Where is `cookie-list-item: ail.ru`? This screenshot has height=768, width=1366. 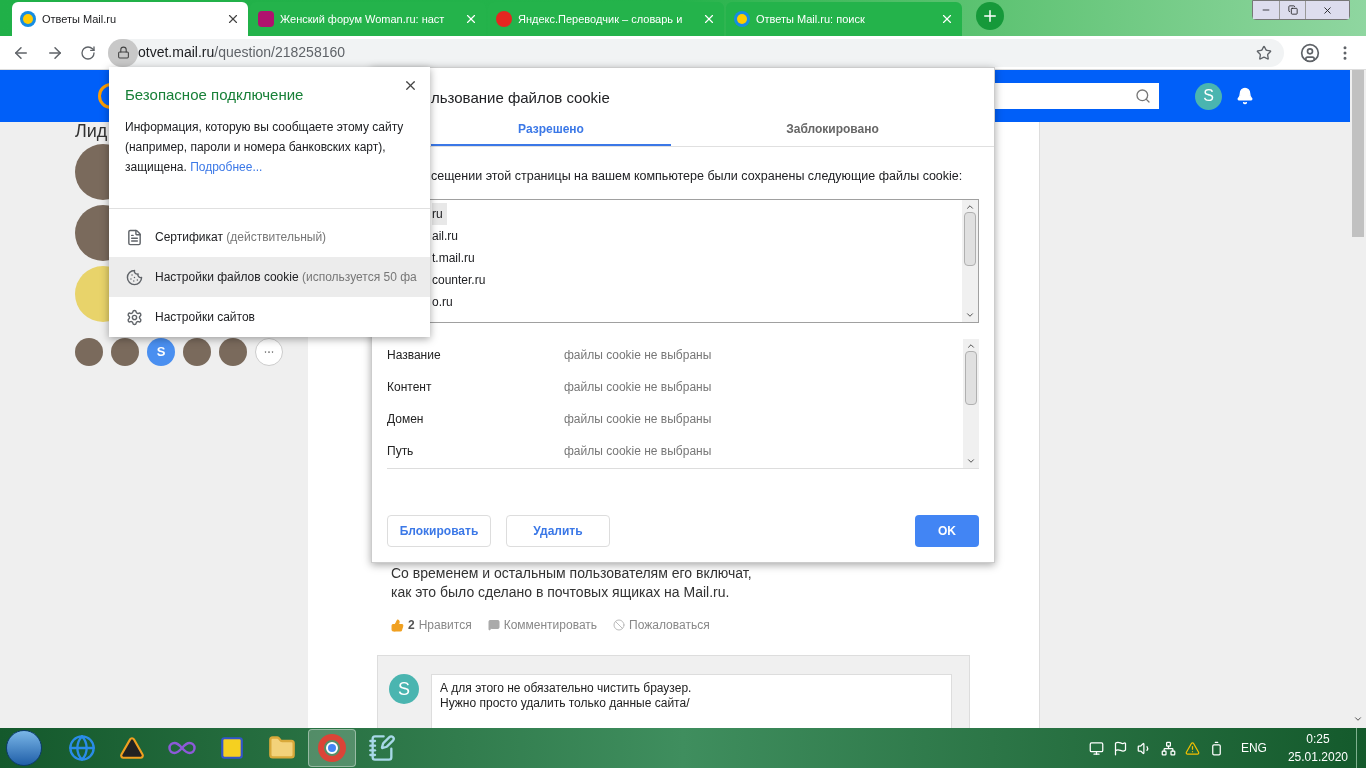
cookie-list-item: ail.ru is located at coordinates (447, 236).